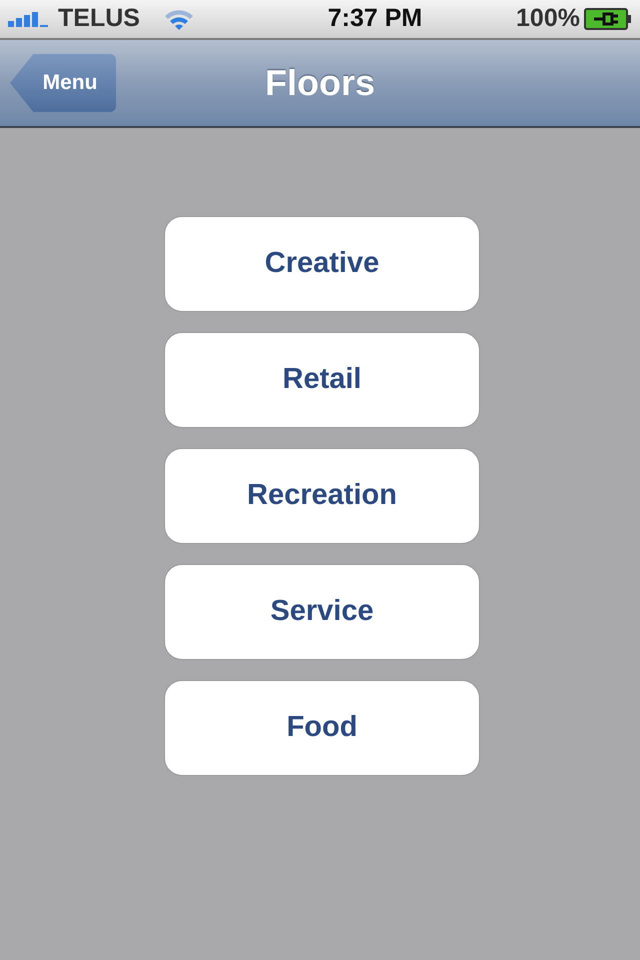  Describe the element at coordinates (29, 19) in the screenshot. I see `signal-icon` at that location.